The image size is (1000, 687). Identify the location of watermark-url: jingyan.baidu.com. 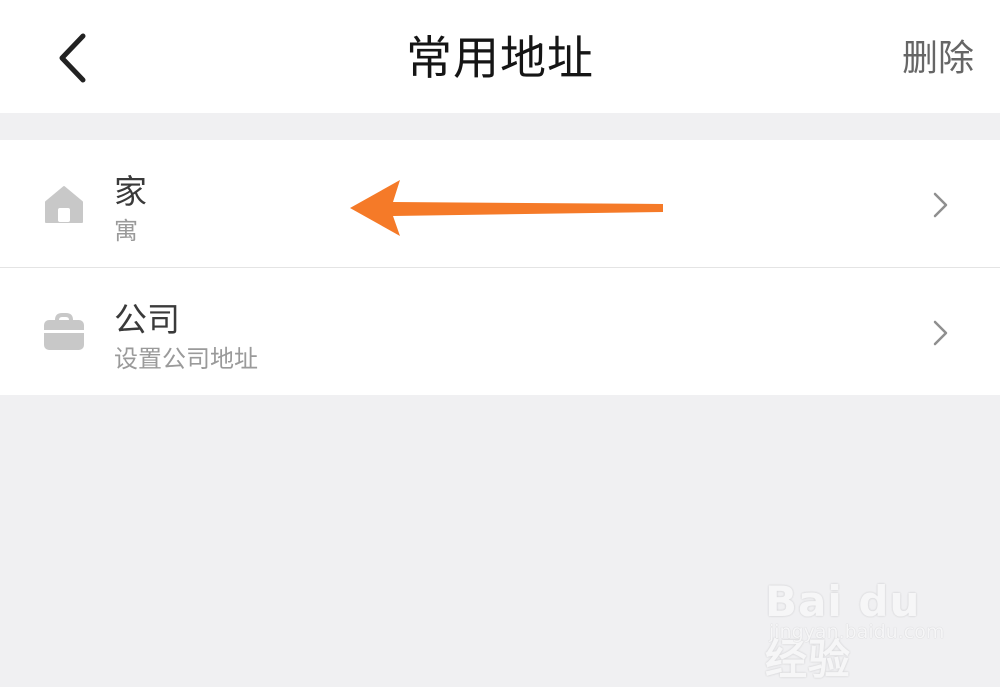
(857, 632).